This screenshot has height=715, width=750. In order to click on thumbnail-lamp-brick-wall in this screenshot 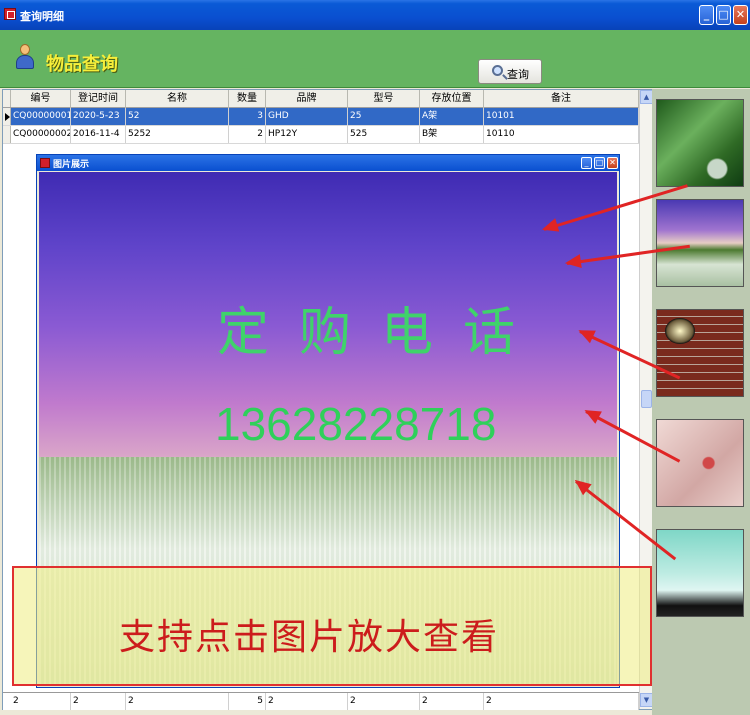, I will do `click(700, 353)`.